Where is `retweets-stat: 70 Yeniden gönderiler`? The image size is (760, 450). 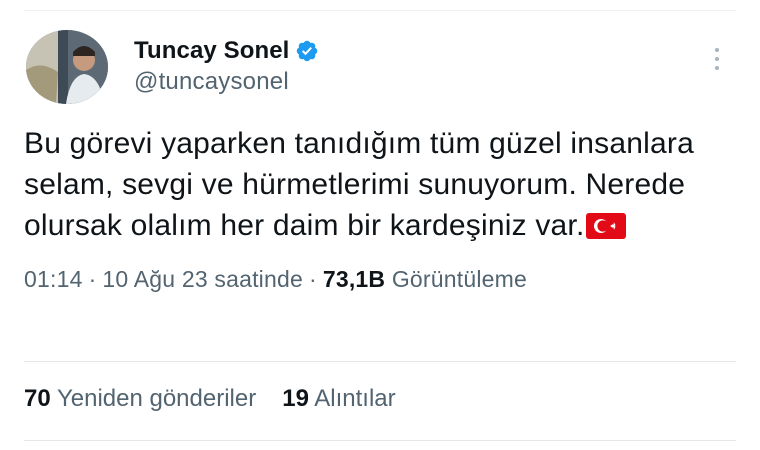 retweets-stat: 70 Yeniden gönderiler is located at coordinates (140, 399).